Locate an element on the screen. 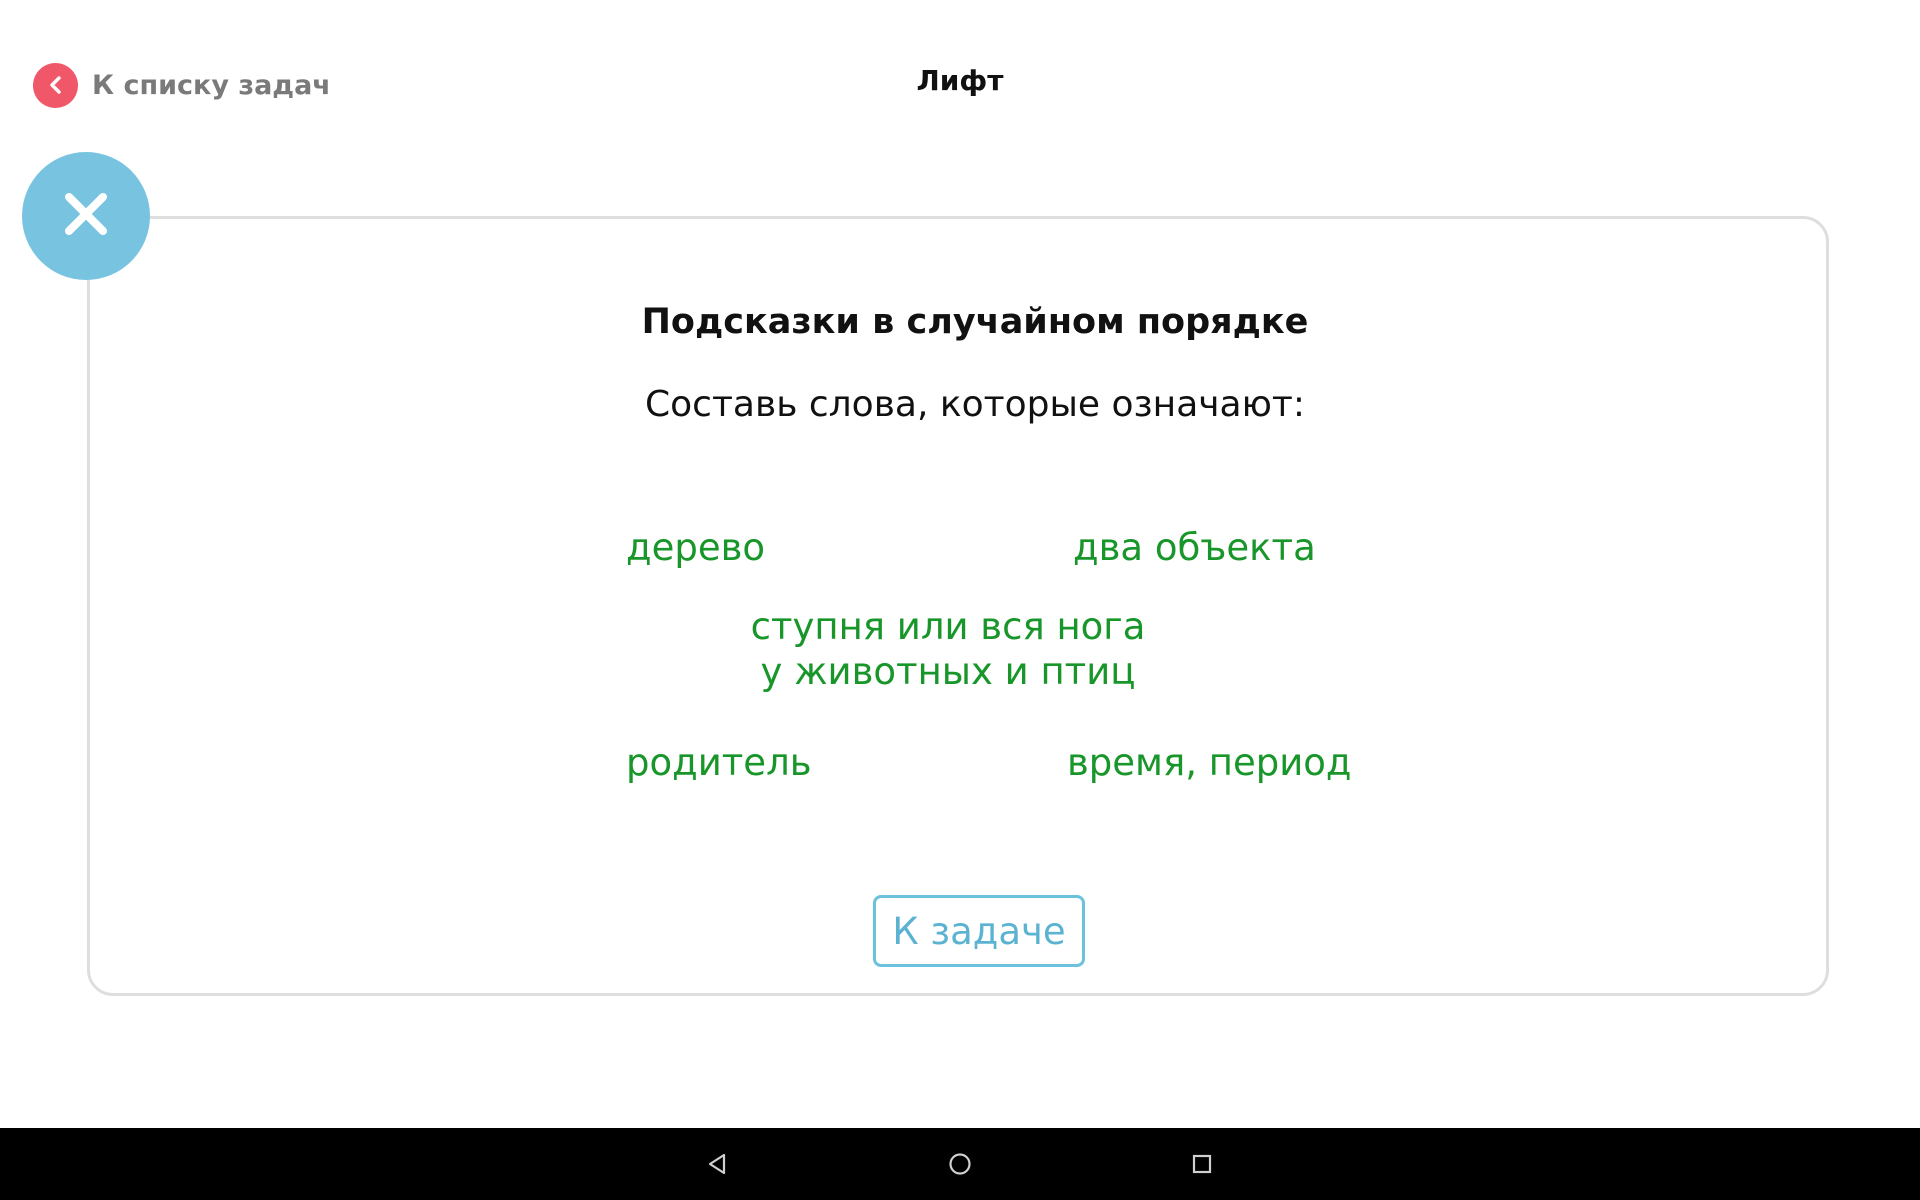 Image resolution: width=1920 pixels, height=1200 pixels. hint-item: два объекта is located at coordinates (1194, 547).